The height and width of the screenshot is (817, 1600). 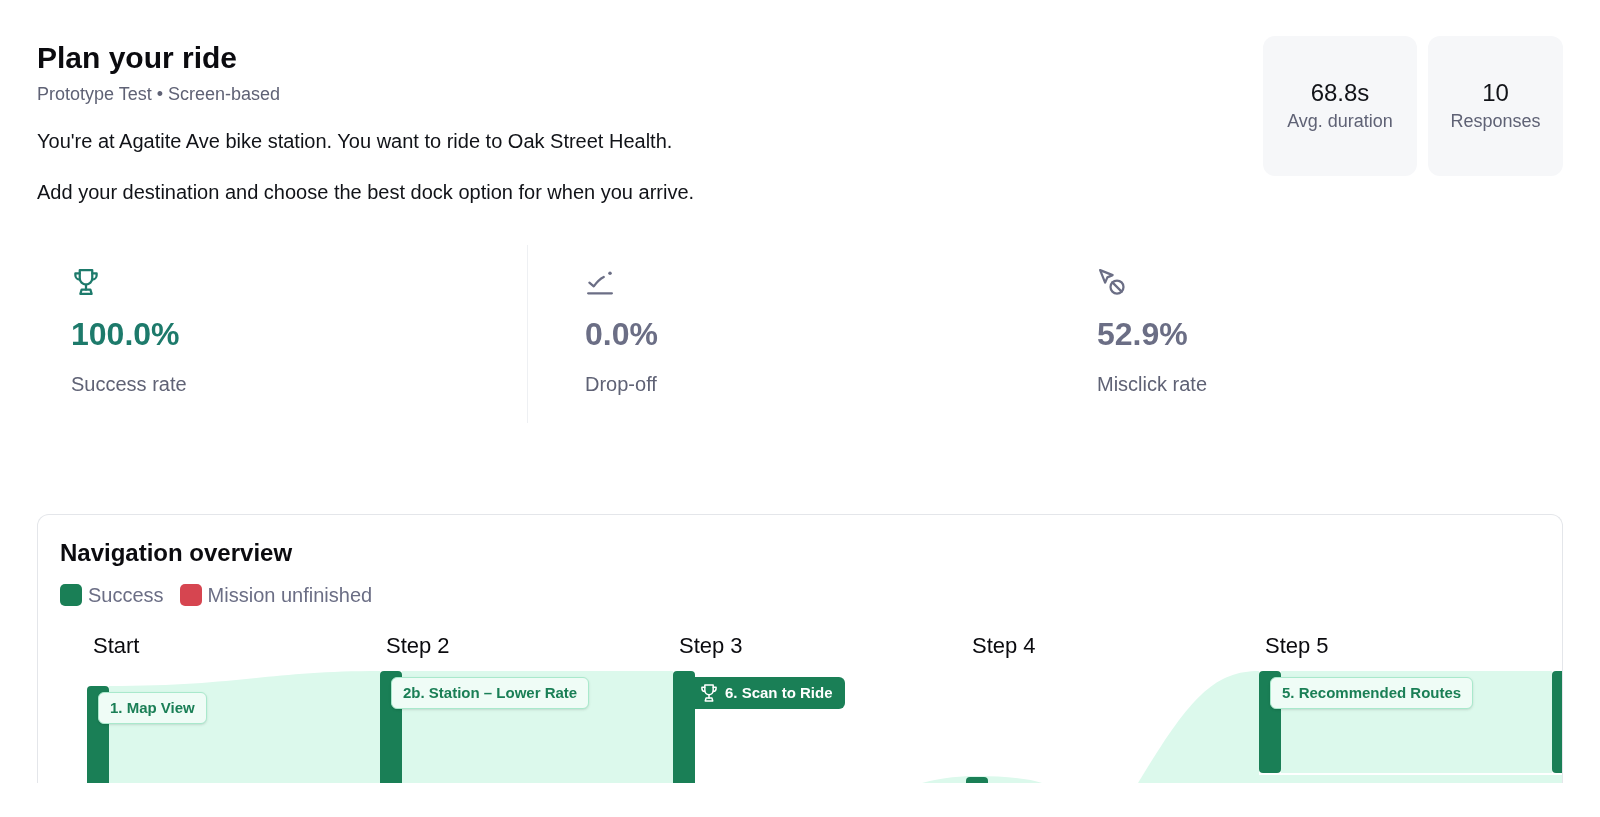 What do you see at coordinates (1495, 121) in the screenshot?
I see `stat-label: Responses` at bounding box center [1495, 121].